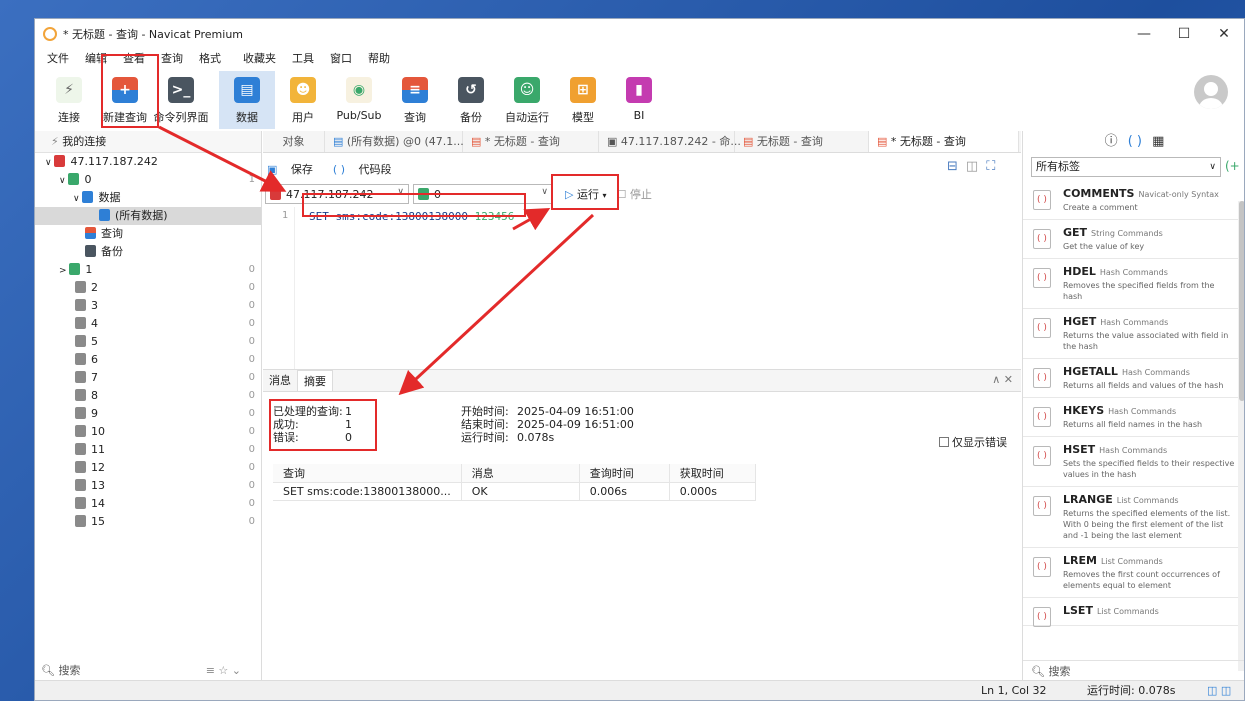 This screenshot has height=701, width=1245. I want to click on automation-button: ☺ 自动运行, so click(527, 100).